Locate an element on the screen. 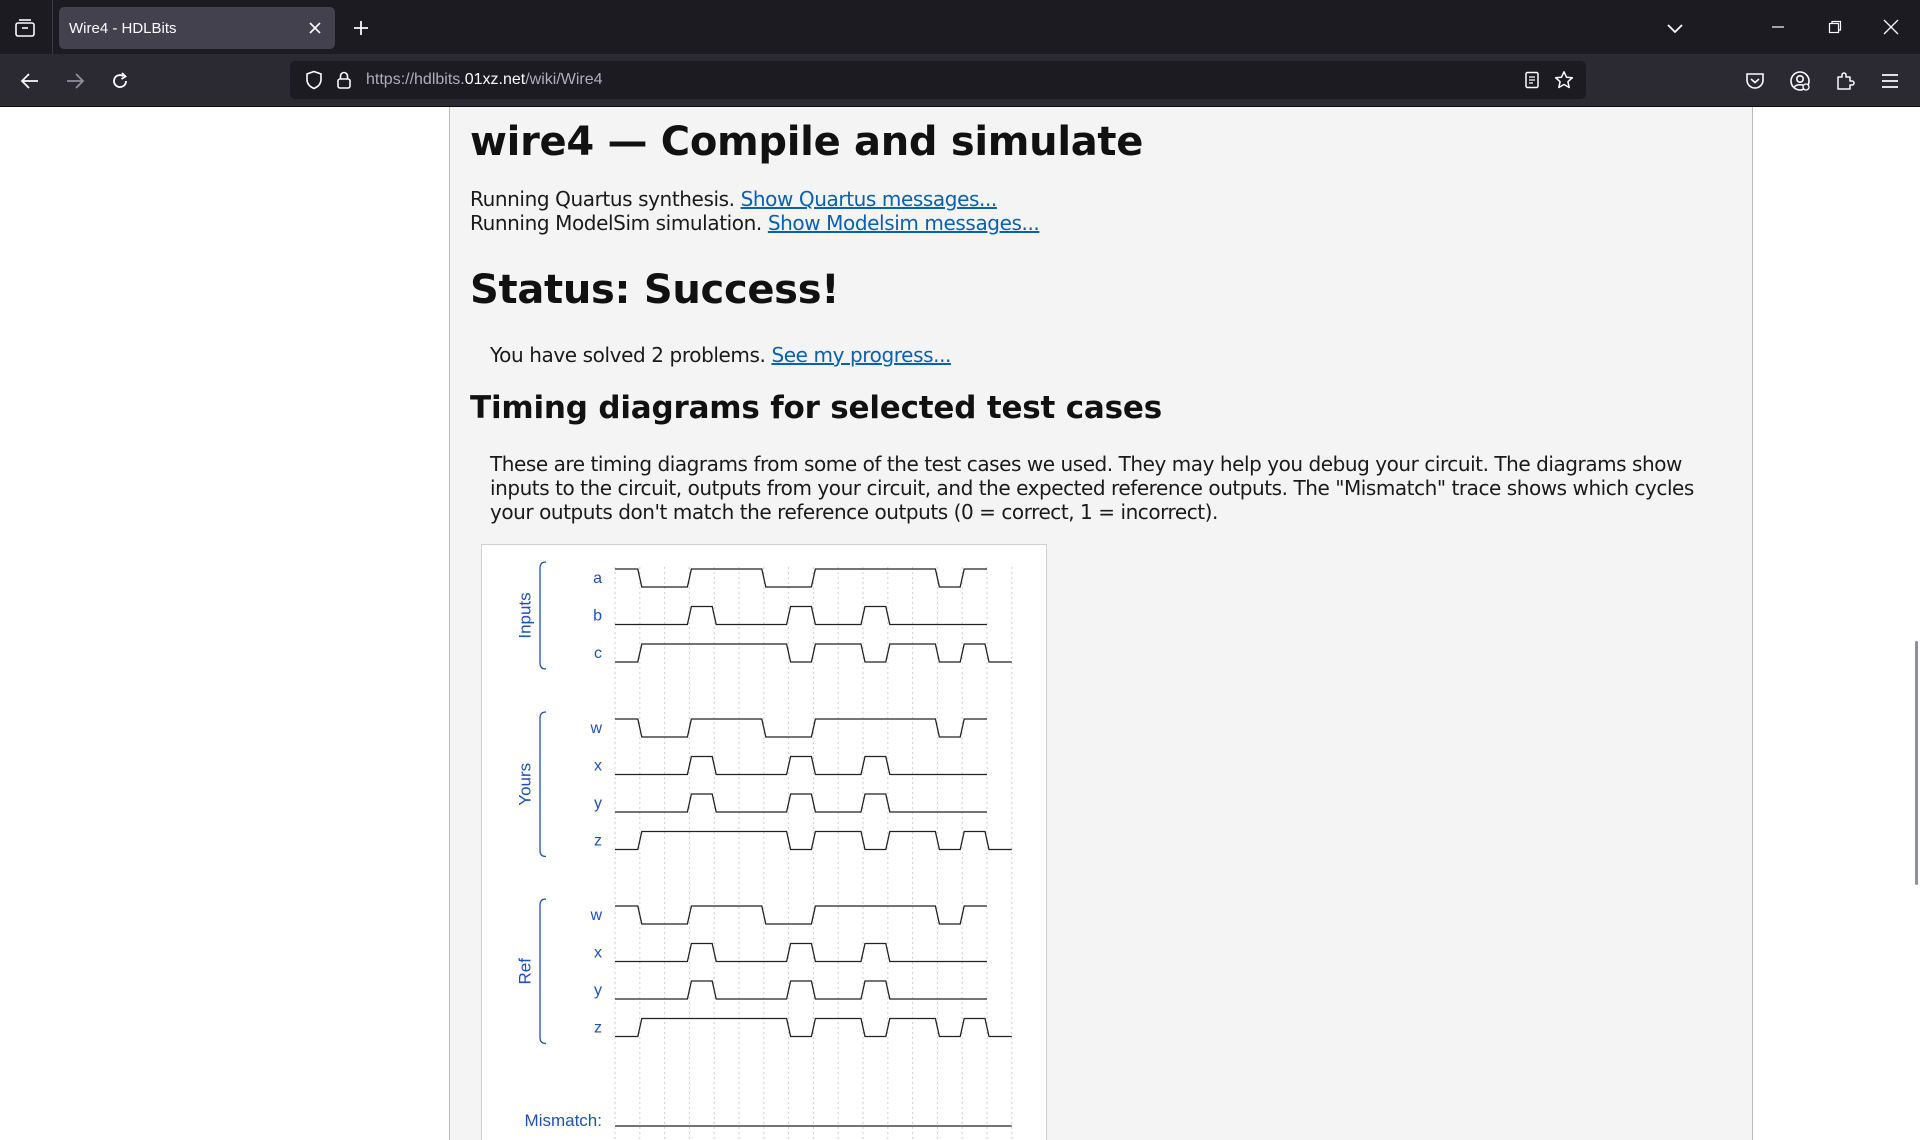 This screenshot has height=1140, width=1920. url-text: https://hdlbits.01xz.net/wiki/Wire4 is located at coordinates (484, 80).